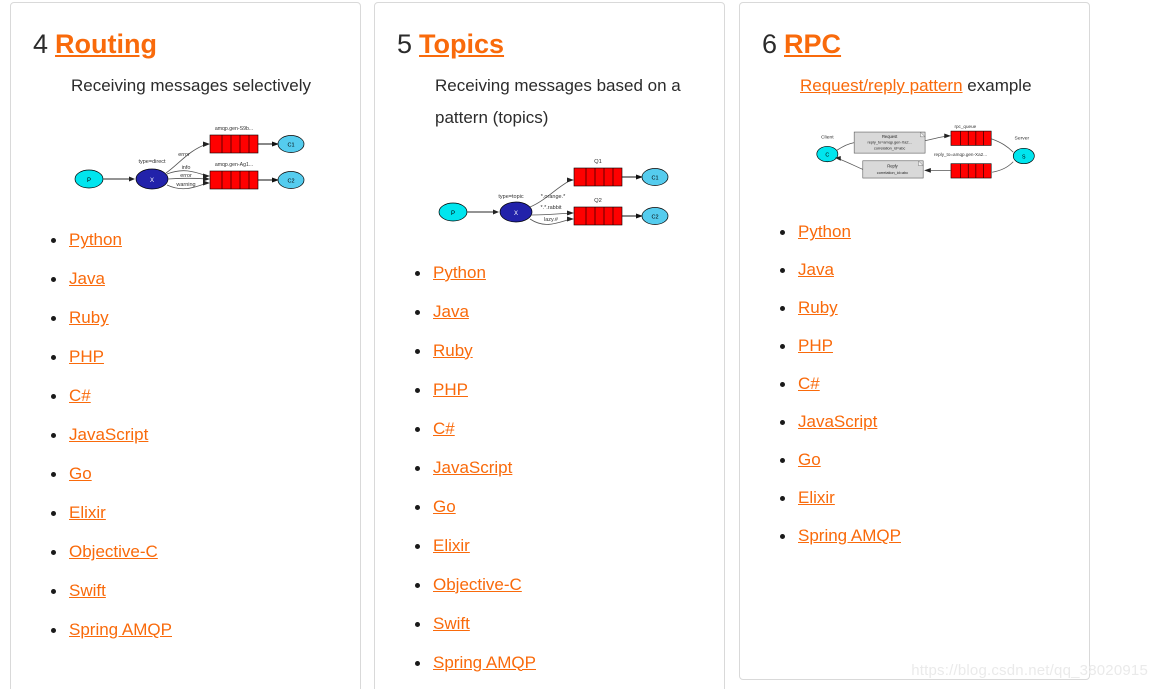  Describe the element at coordinates (1003, 167) in the screenshot. I see `edge-server-replyqueue` at that location.